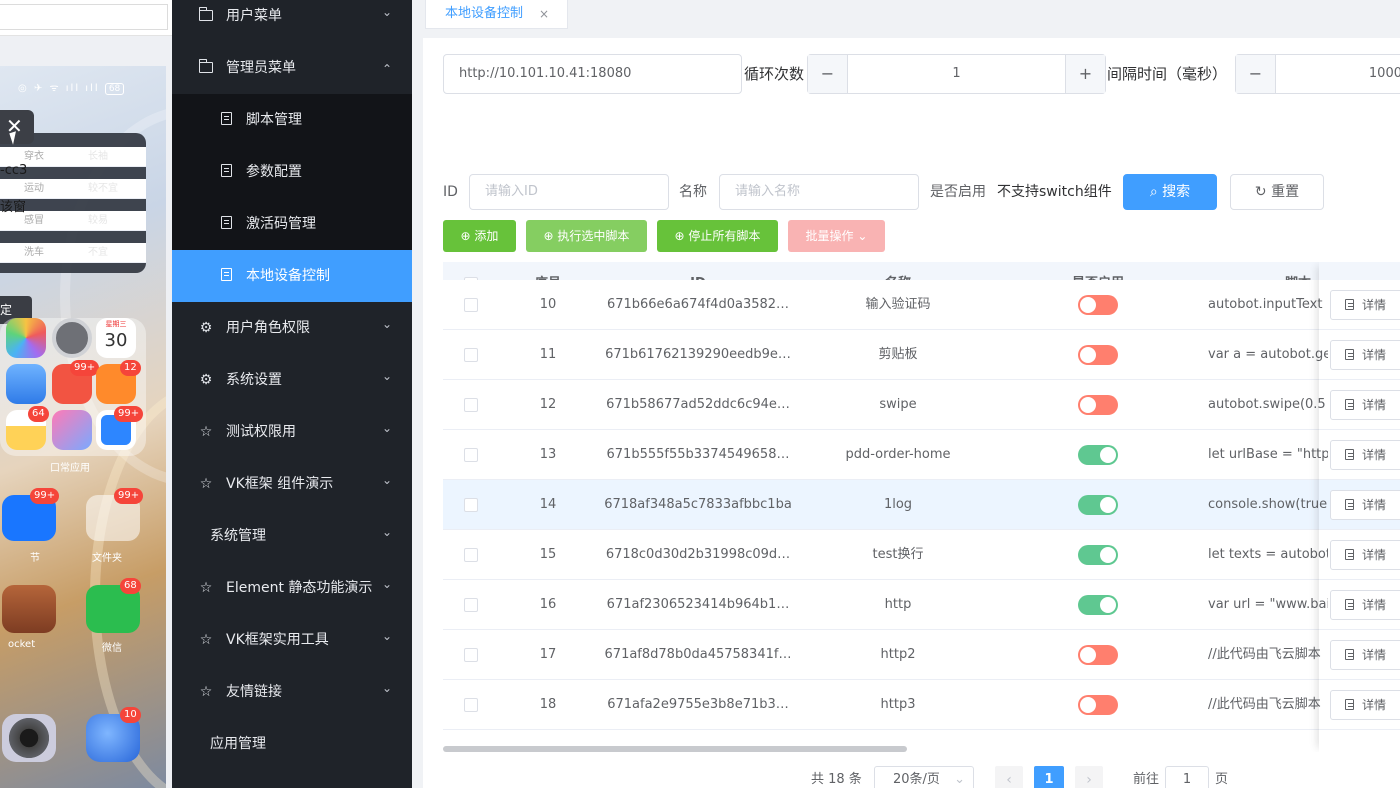  What do you see at coordinates (292, 276) in the screenshot?
I see `sidebar-item-local-device-control: 本地设备控制` at bounding box center [292, 276].